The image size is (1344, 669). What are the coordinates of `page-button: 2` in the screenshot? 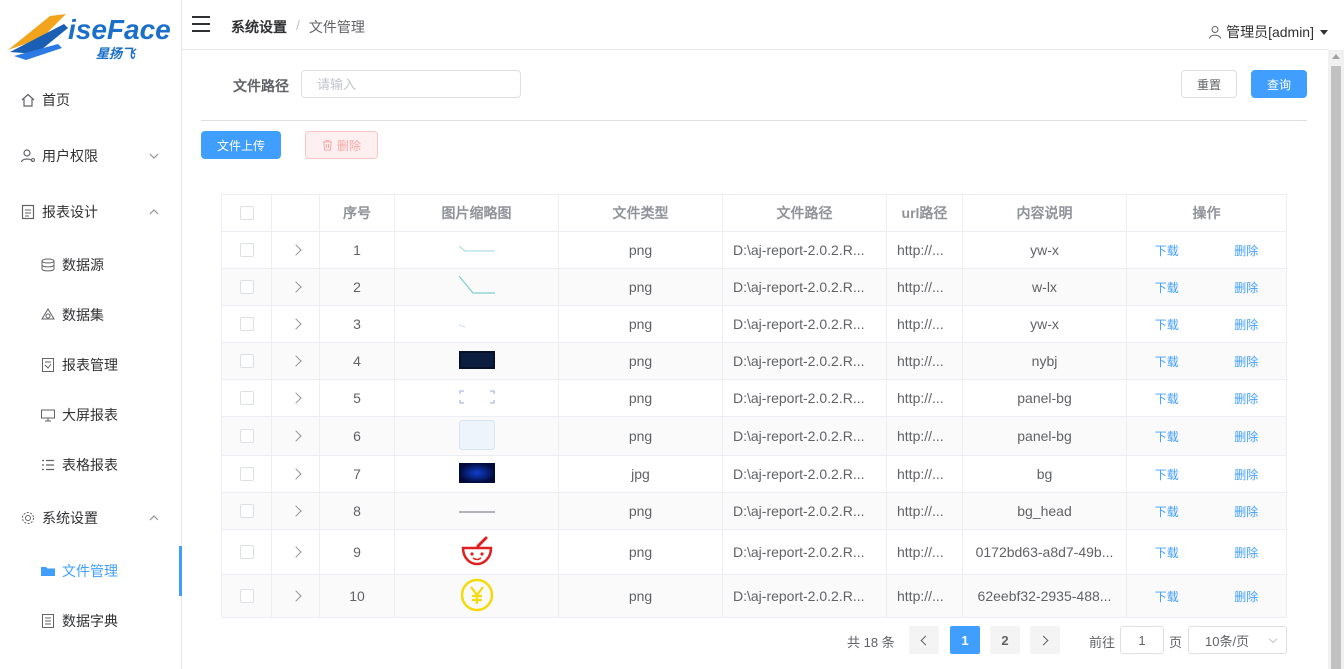 It's located at (1005, 640).